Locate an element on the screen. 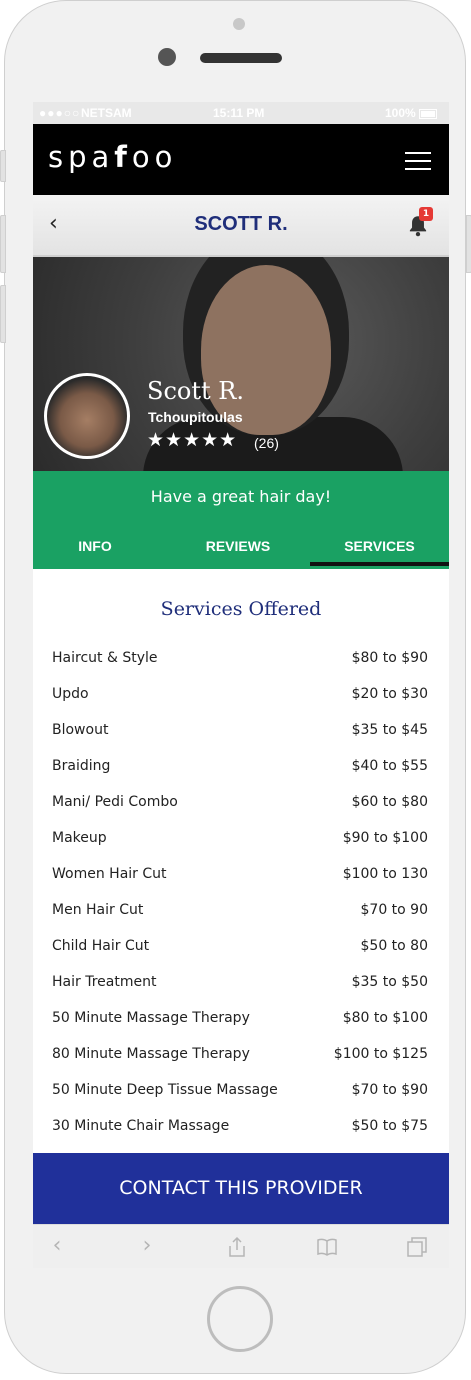  battery-icon is located at coordinates (427, 113).